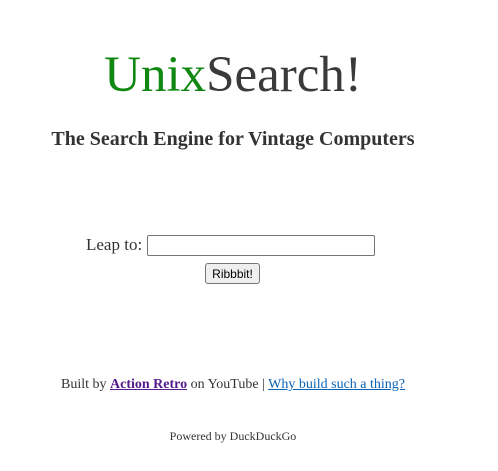 The width and height of the screenshot is (498, 471). Describe the element at coordinates (233, 436) in the screenshot. I see `powered-by-text: Powered by DuckDuckGo` at that location.